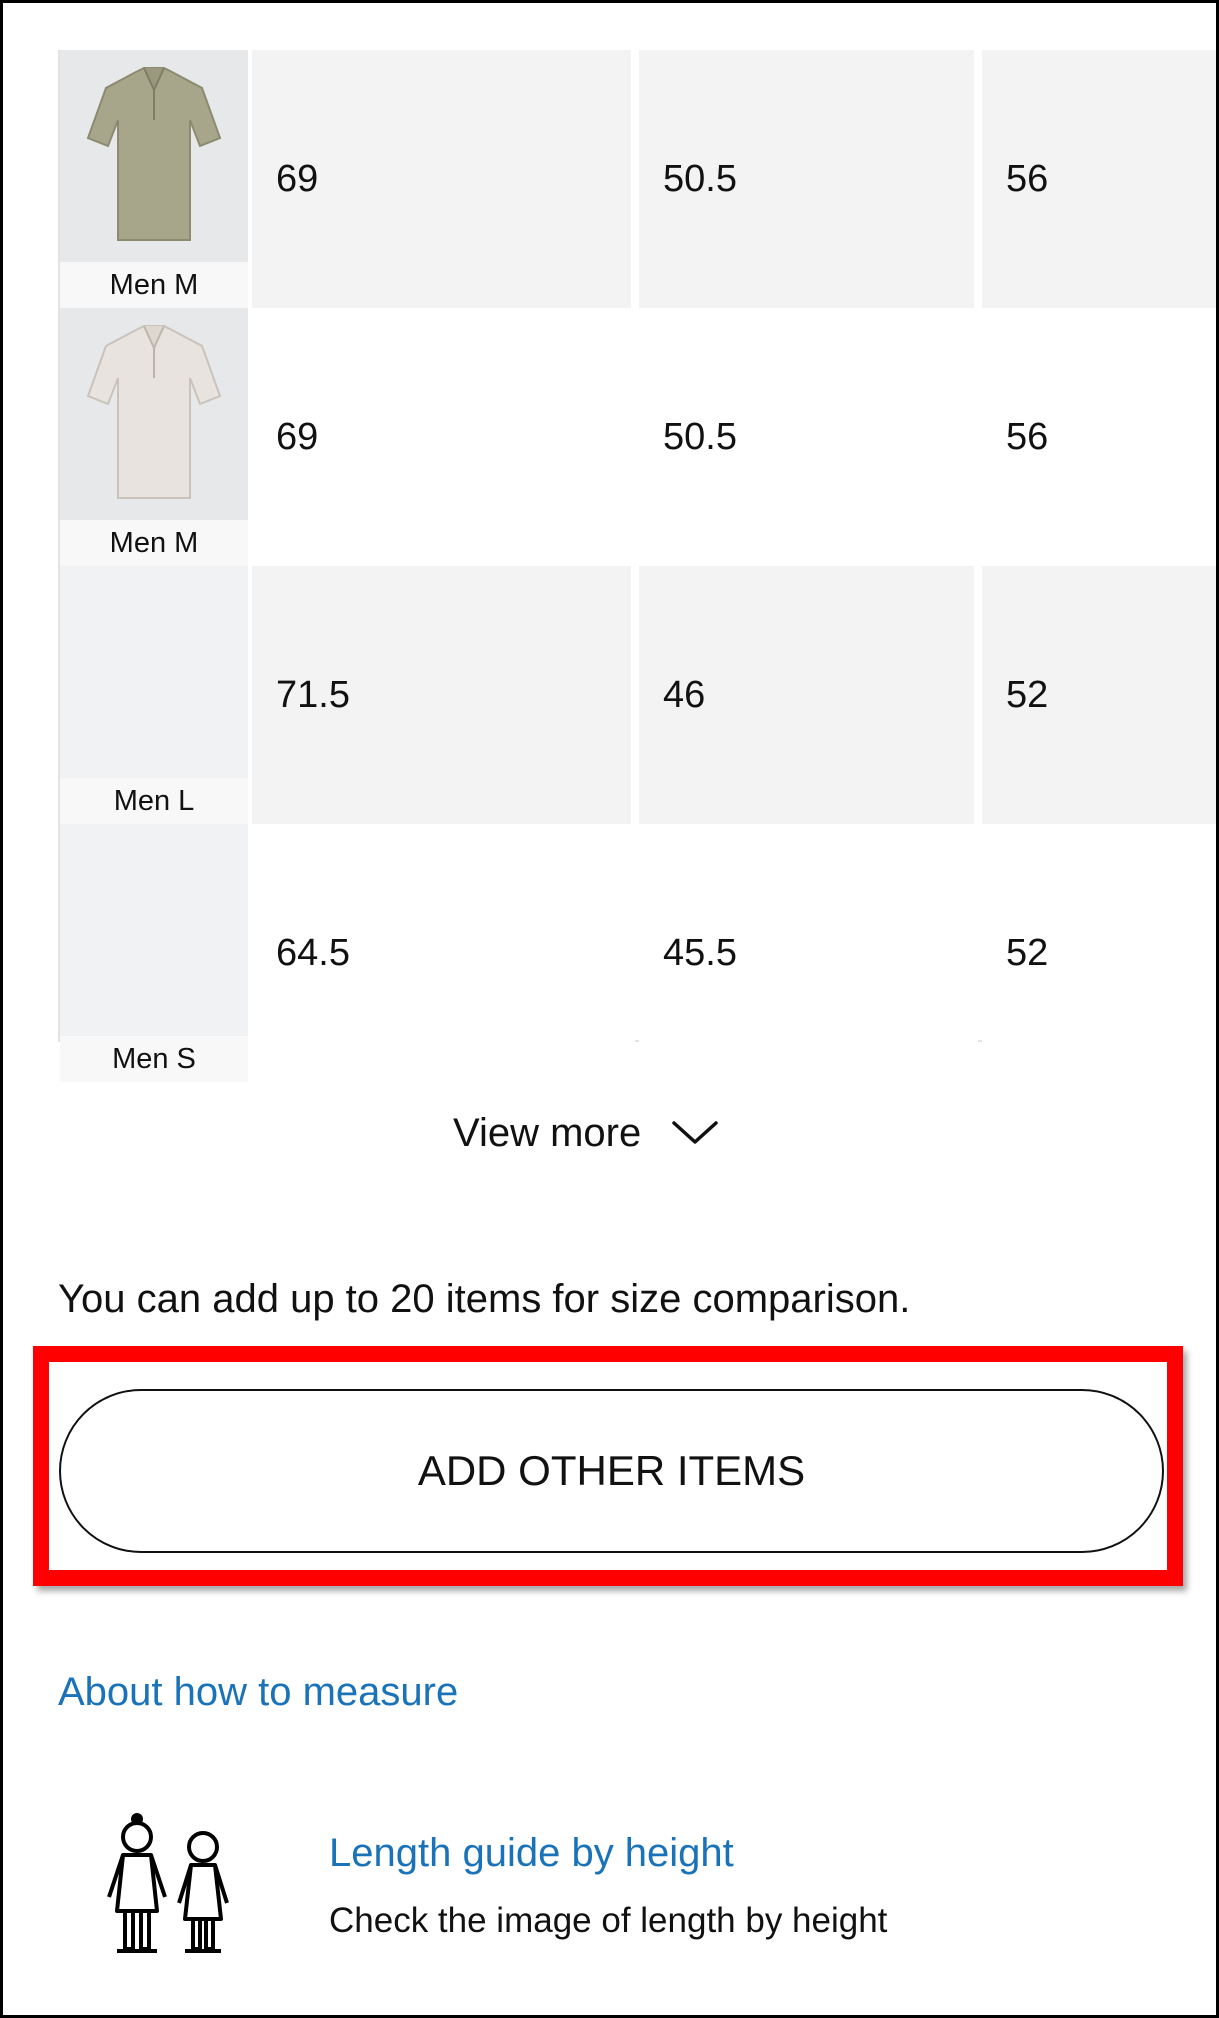 The image size is (1219, 2018). I want to click on item-cell: Men L, so click(156, 695).